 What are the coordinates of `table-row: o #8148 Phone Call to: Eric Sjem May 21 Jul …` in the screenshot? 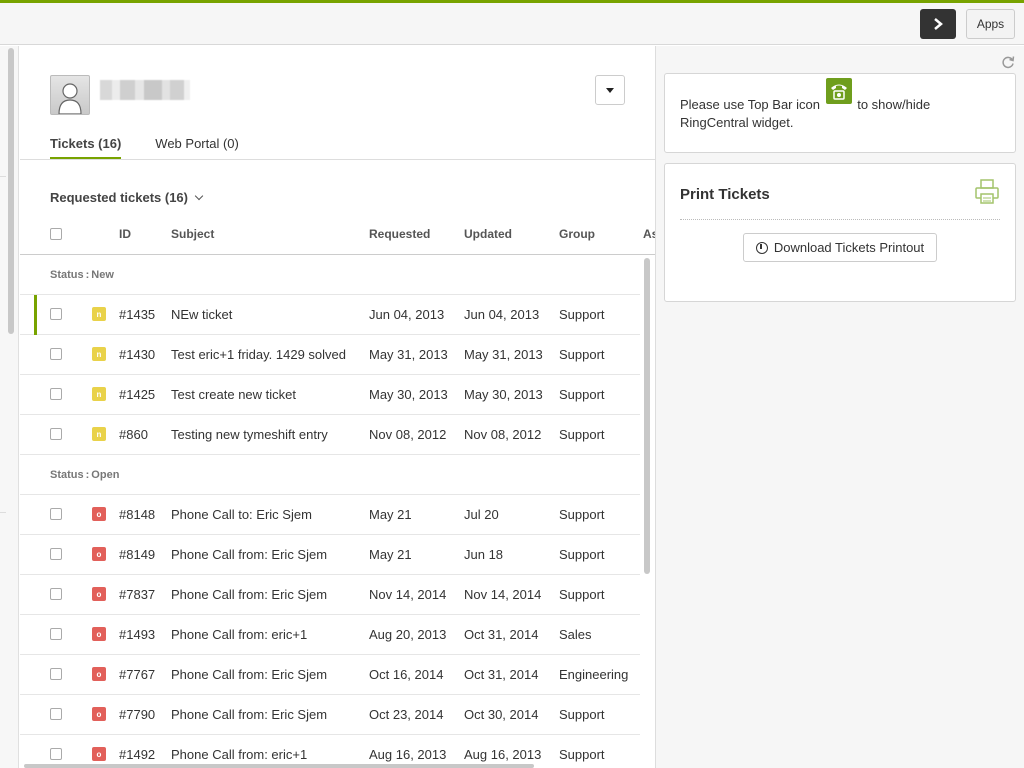 It's located at (330, 515).